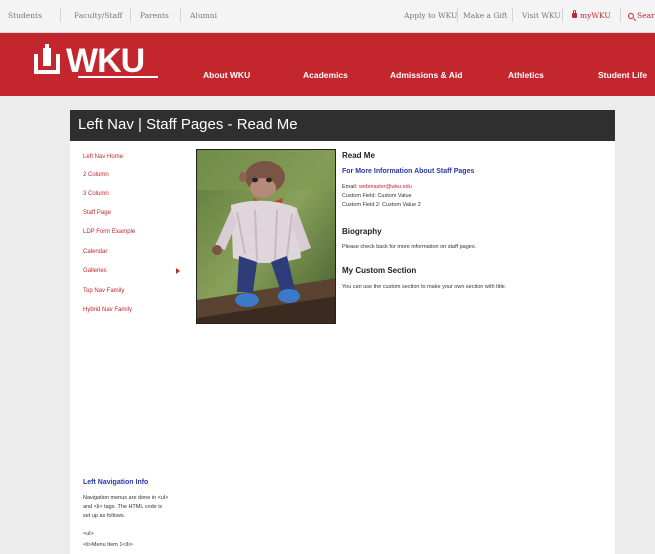 The height and width of the screenshot is (554, 655). Describe the element at coordinates (103, 157) in the screenshot. I see `leftnav-item-home: Left Nav Home` at that location.